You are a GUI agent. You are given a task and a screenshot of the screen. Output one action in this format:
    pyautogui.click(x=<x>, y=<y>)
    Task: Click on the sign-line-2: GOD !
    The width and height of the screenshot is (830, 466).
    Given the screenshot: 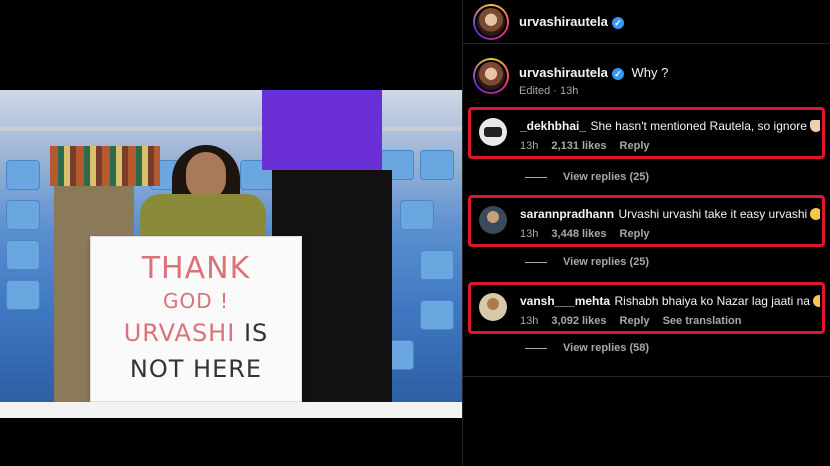 What is the action you would take?
    pyautogui.click(x=195, y=301)
    